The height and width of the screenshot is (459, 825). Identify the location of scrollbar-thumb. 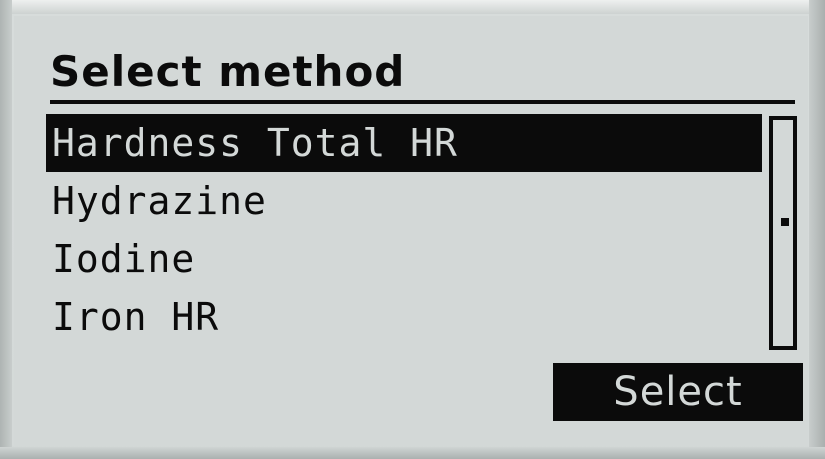
(785, 222).